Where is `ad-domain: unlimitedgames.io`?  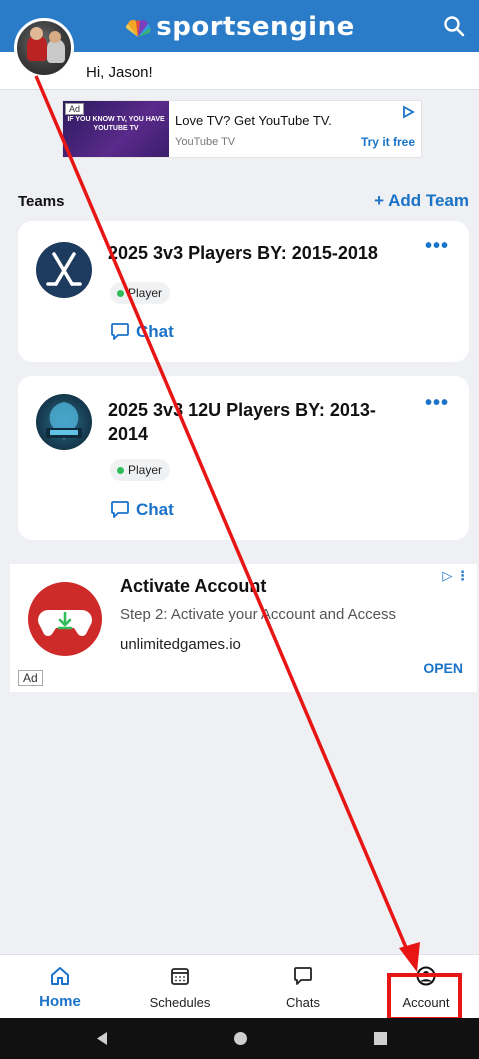 ad-domain: unlimitedgames.io is located at coordinates (180, 644).